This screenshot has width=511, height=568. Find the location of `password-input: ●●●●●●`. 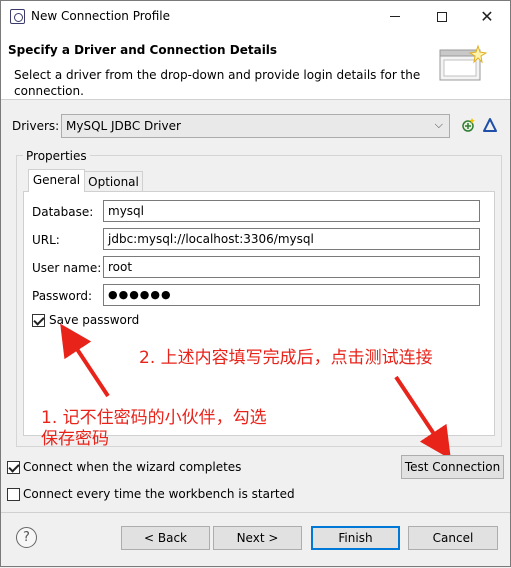

password-input: ●●●●●● is located at coordinates (291, 295).